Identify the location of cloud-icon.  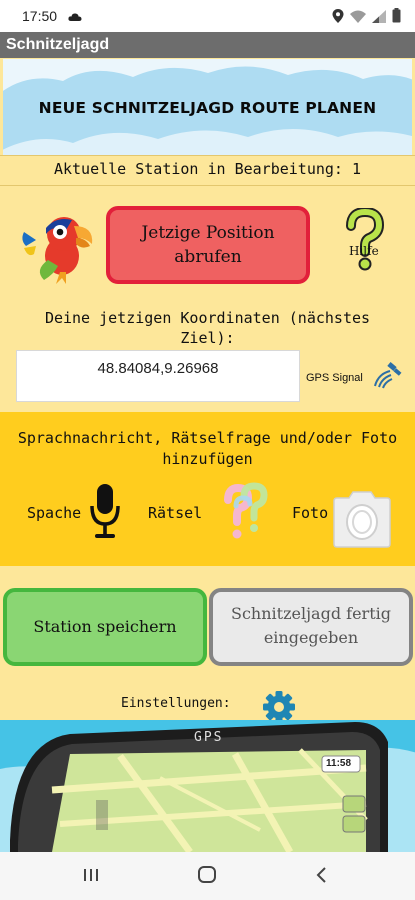
(75, 17).